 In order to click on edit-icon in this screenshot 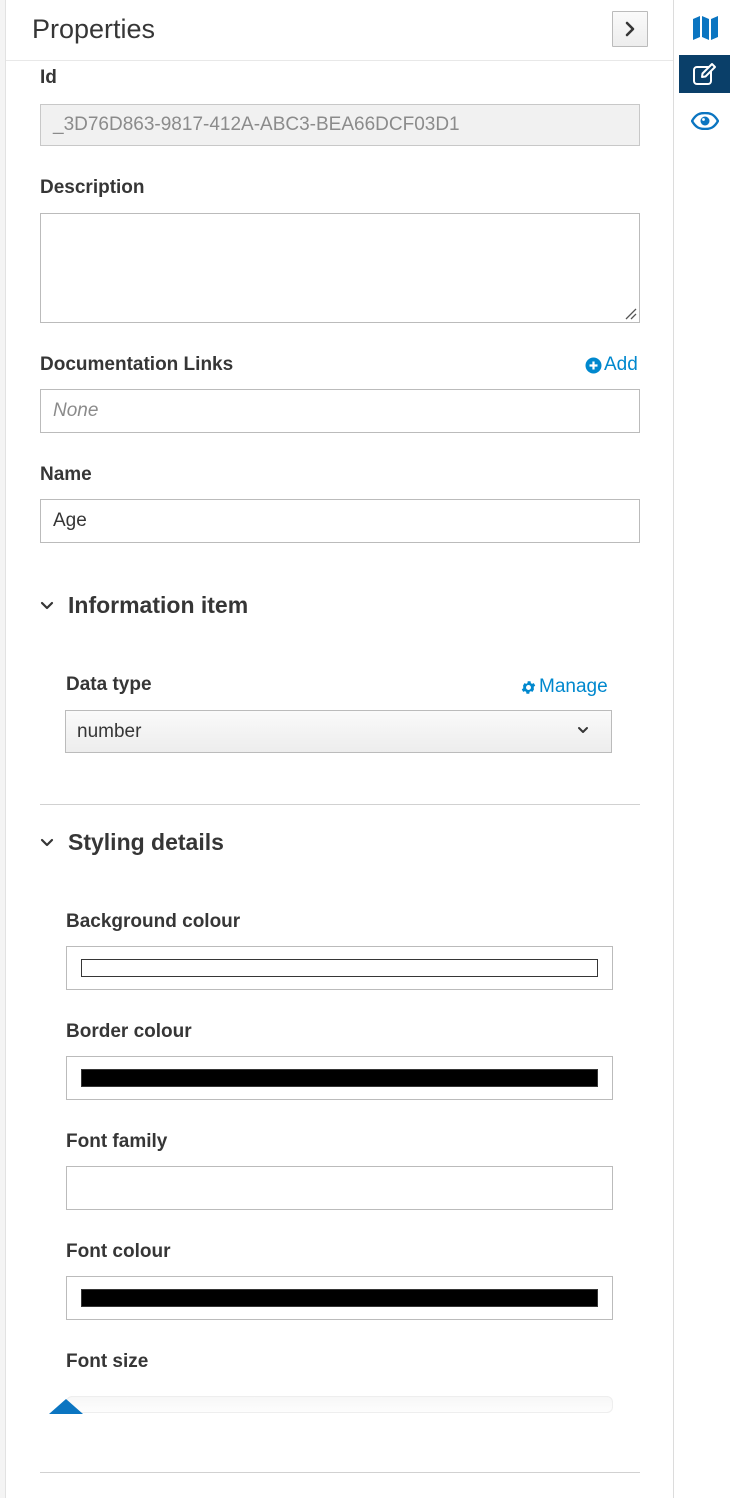, I will do `click(704, 74)`.